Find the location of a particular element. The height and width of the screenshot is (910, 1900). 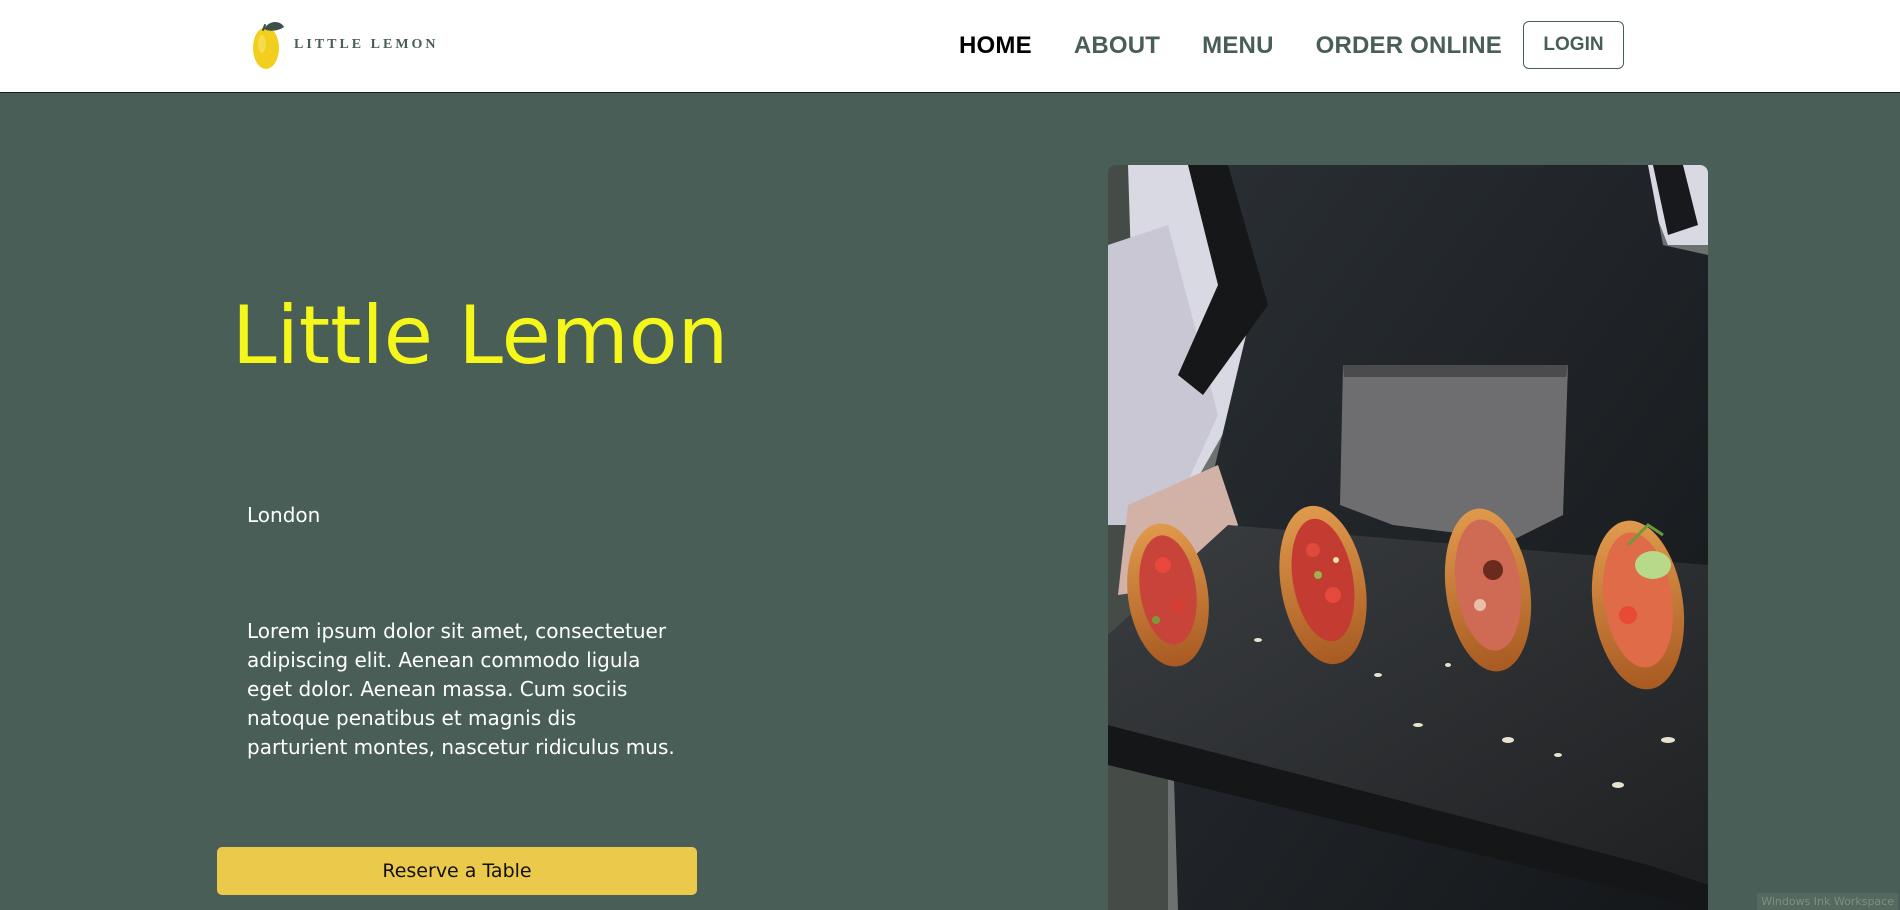

windows-ink-workspace-label: Windows Ink Workspace is located at coordinates (1827, 901).